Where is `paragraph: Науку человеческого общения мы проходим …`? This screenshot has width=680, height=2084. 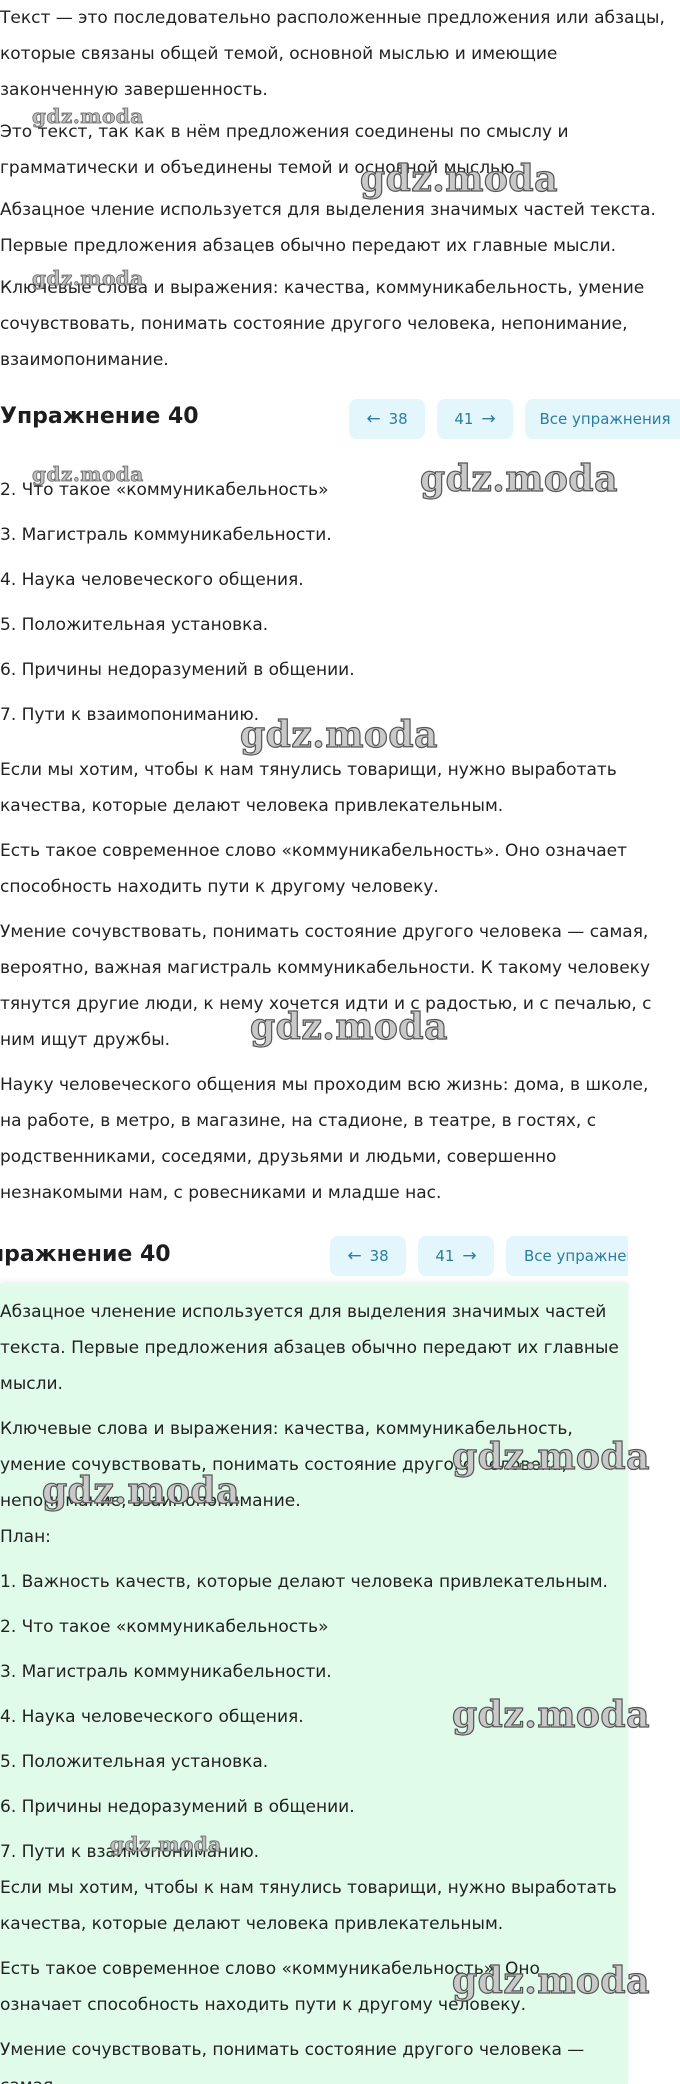
paragraph: Науку человеческого общения мы проходим … is located at coordinates (324, 1139).